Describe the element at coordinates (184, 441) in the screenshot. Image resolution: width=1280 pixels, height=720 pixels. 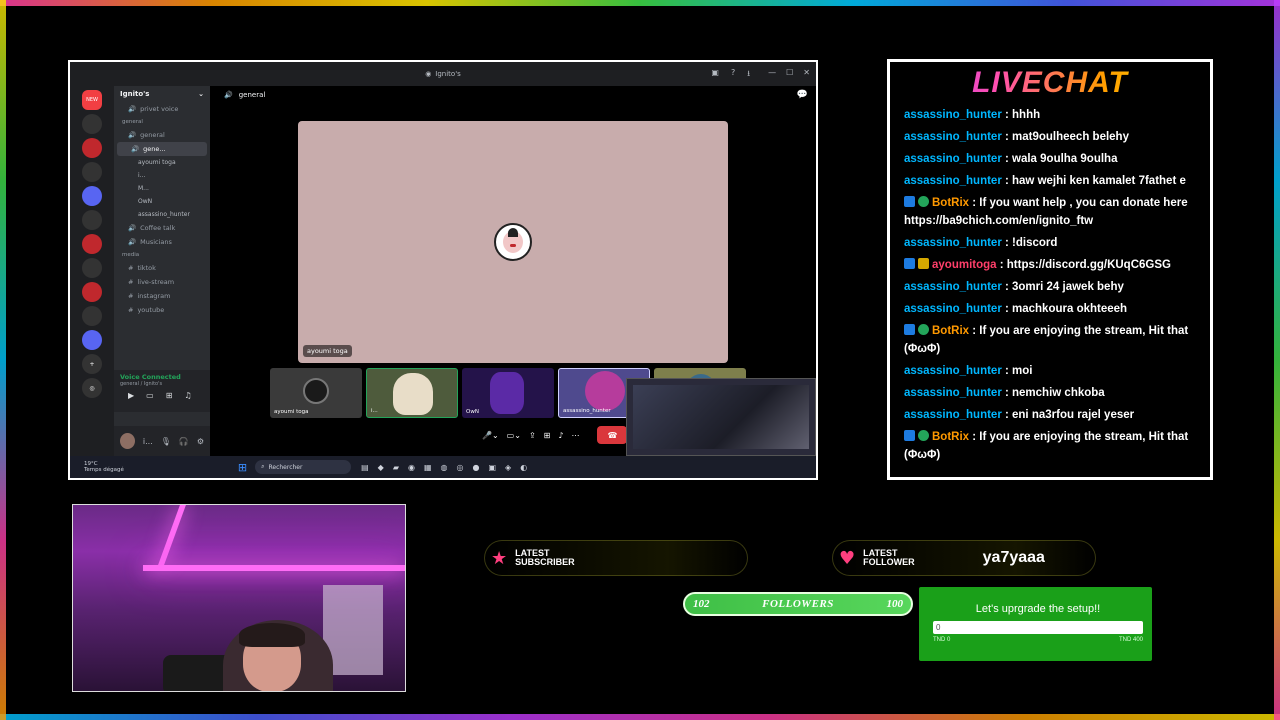
I see `headphones-icon: 🎧` at that location.